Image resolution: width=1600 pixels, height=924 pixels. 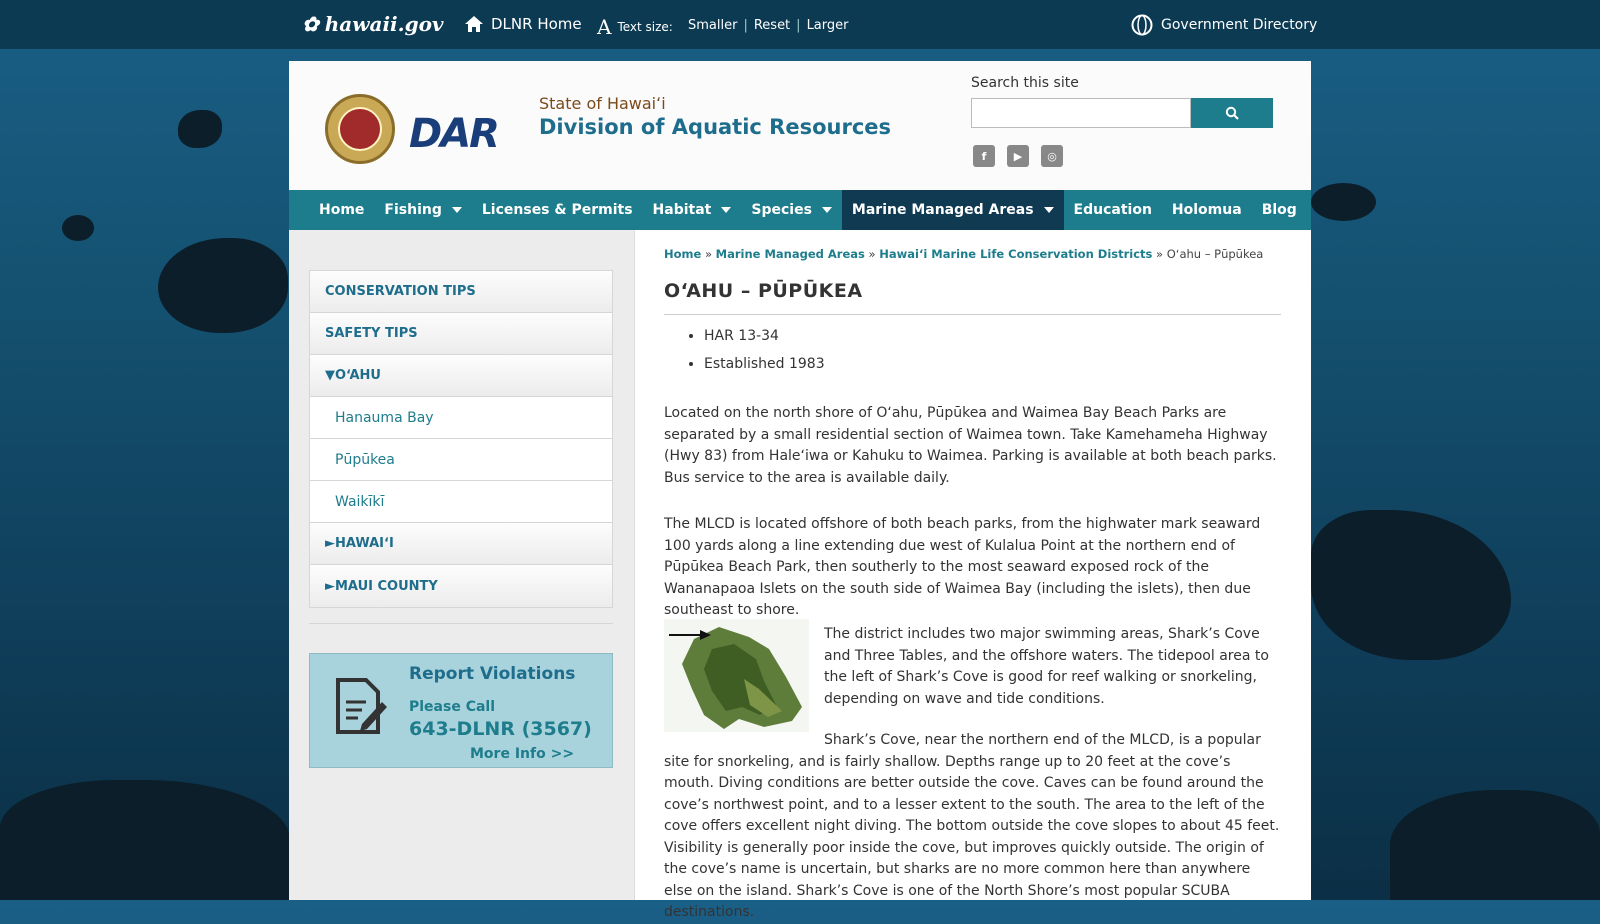 I want to click on text-smaller-link: Smaller, so click(x=712, y=25).